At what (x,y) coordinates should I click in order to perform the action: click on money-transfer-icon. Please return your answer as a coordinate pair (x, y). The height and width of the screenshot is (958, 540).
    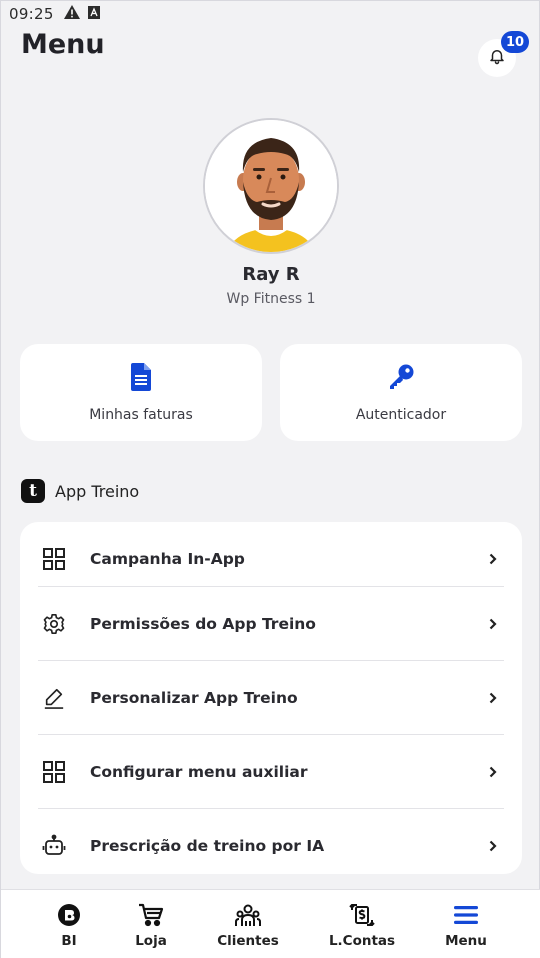
    Looking at the image, I should click on (362, 915).